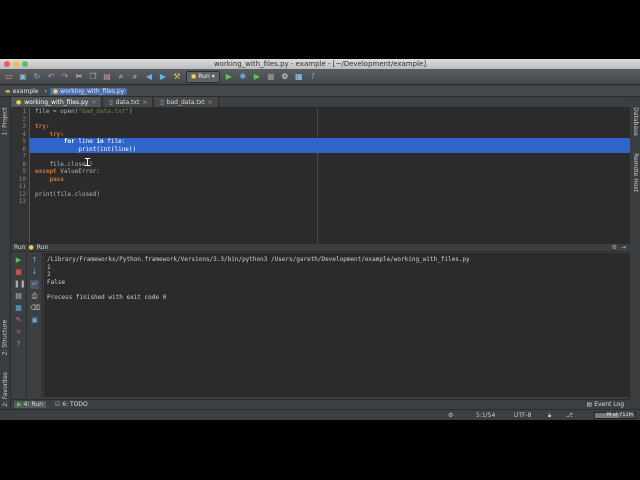 This screenshot has width=640, height=480. Describe the element at coordinates (68, 171) in the screenshot. I see `code-line: except ValueError:` at that location.